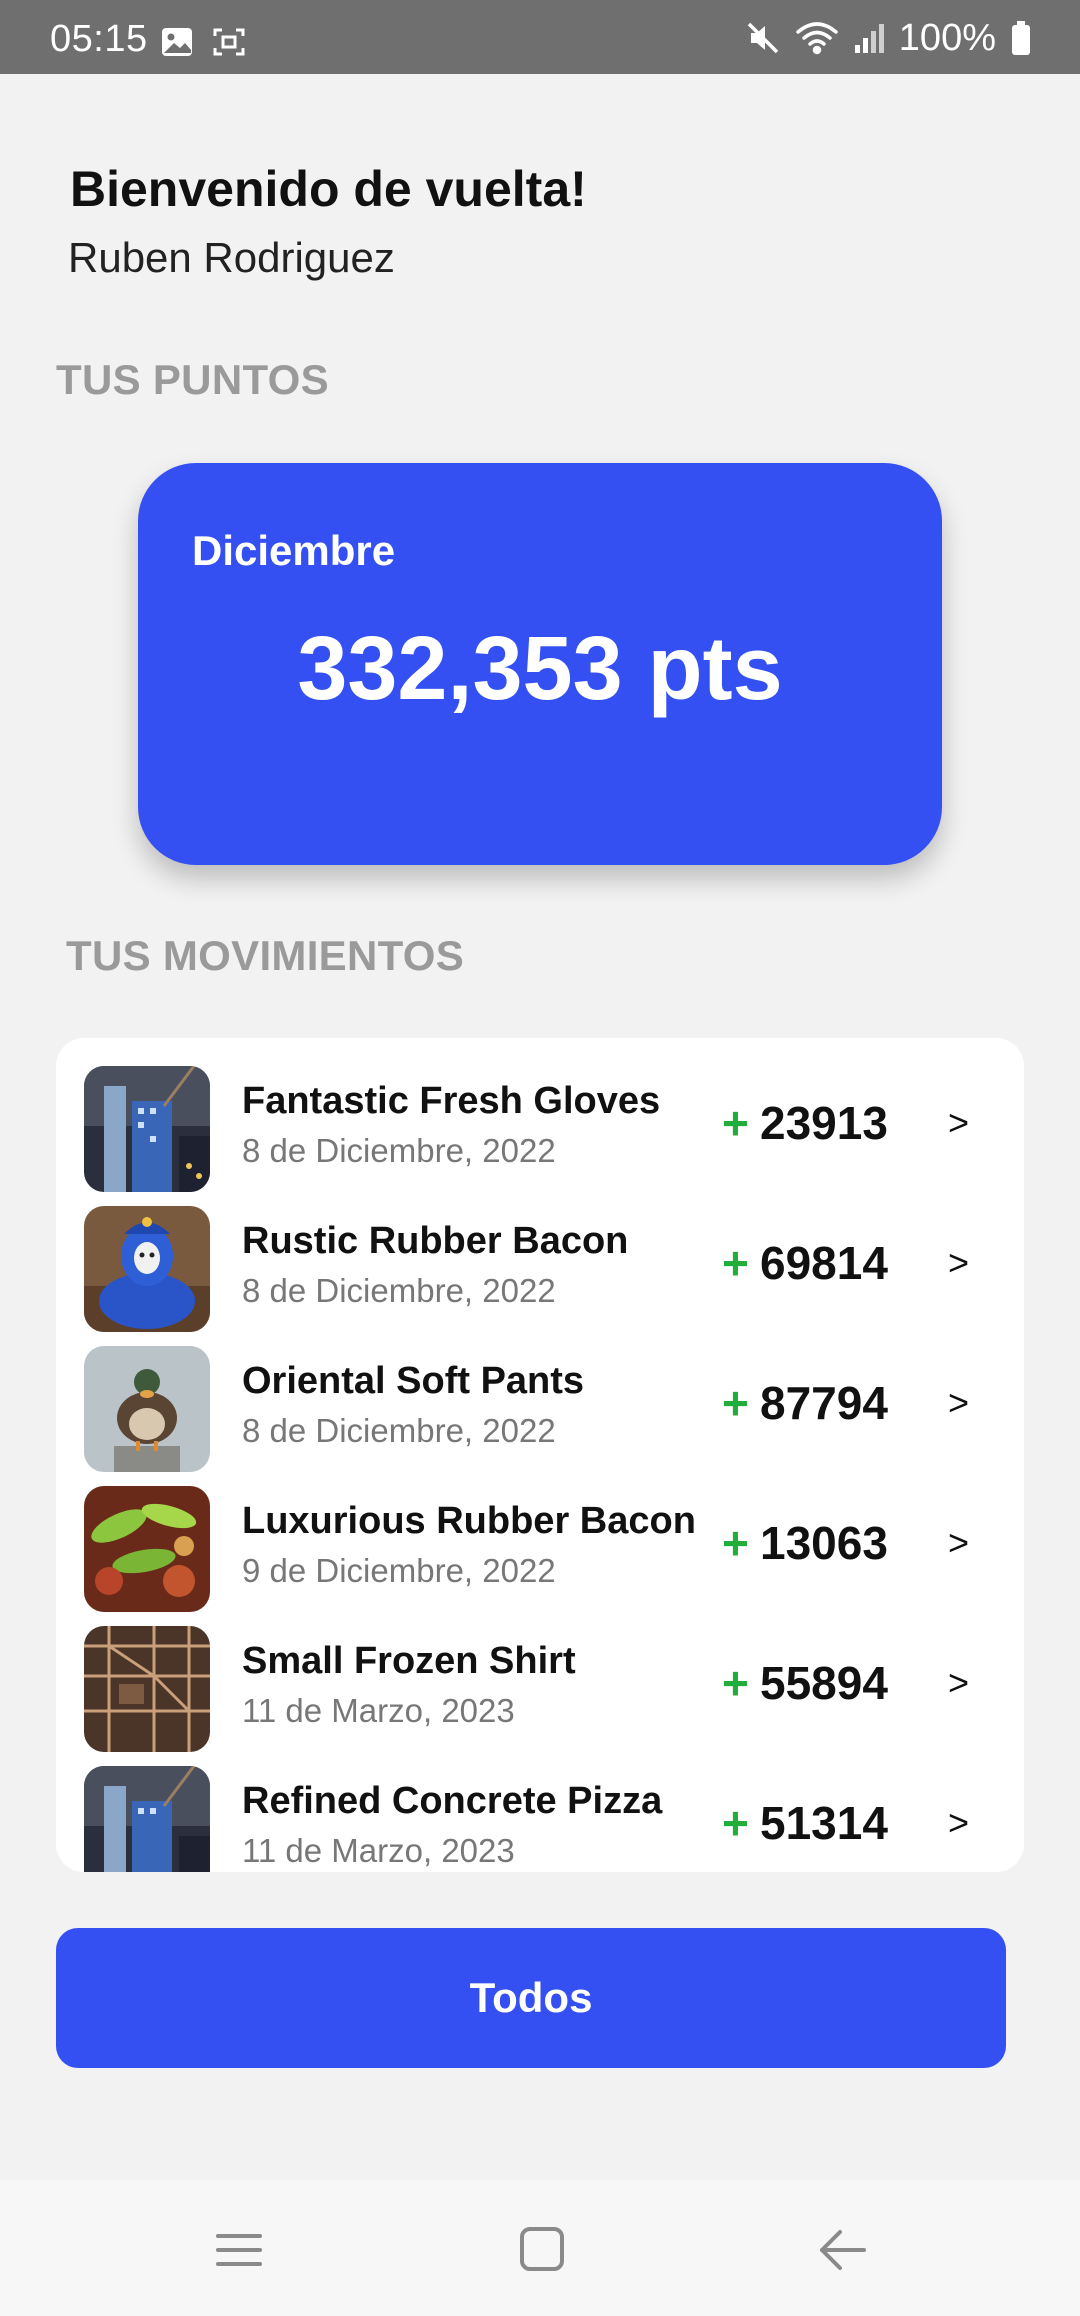  I want to click on points-section-label: TUS PUNTOS, so click(192, 379).